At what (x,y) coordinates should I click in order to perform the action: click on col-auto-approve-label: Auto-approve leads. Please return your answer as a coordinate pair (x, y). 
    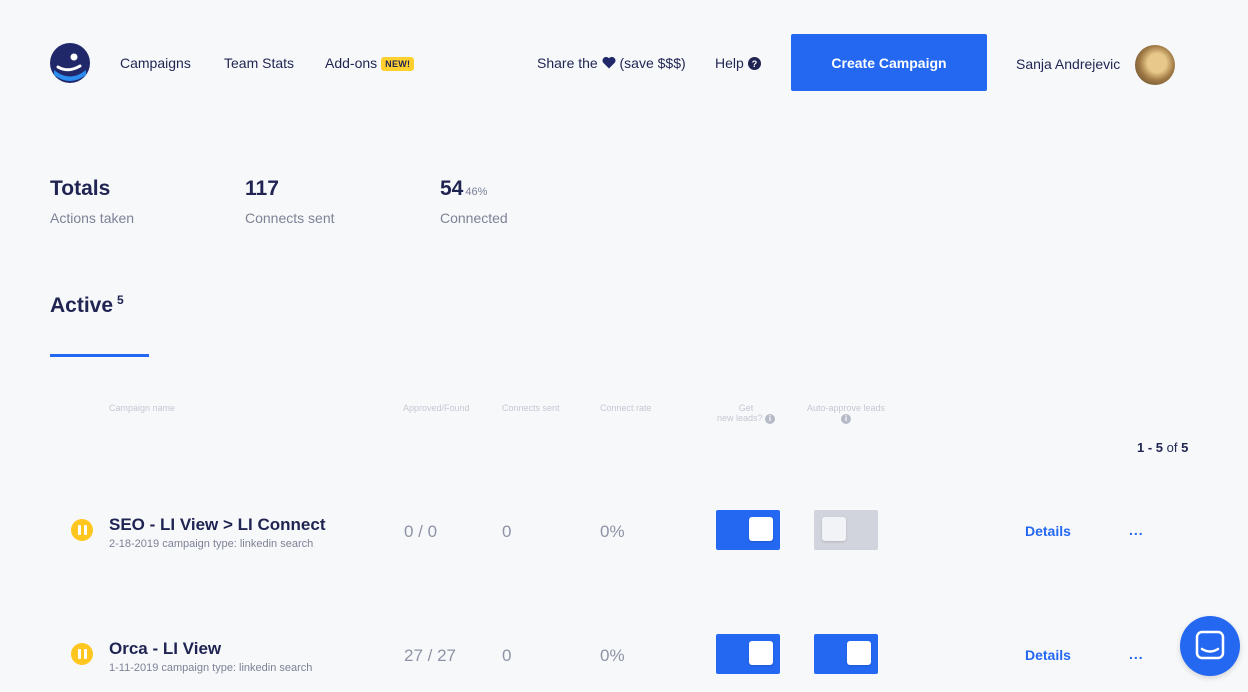
    Looking at the image, I should click on (846, 408).